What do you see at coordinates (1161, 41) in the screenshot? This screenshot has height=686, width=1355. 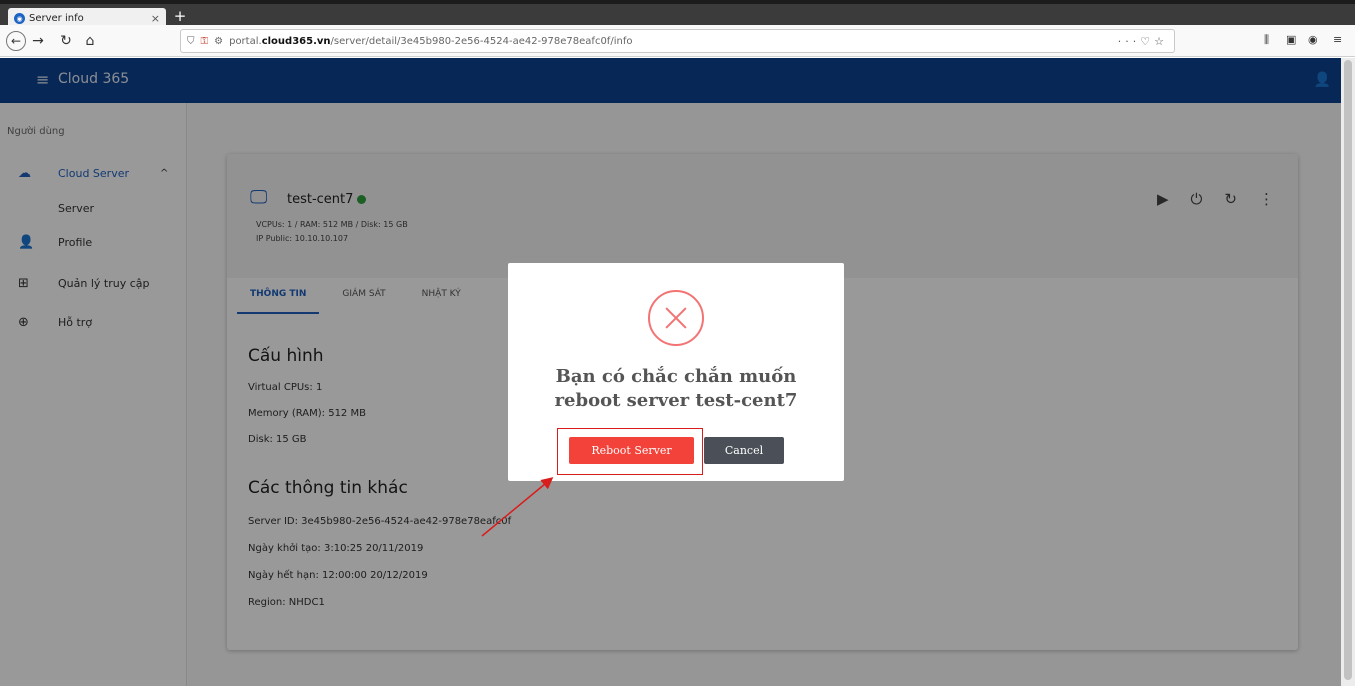 I see `bookmark-star-icon: ☆` at bounding box center [1161, 41].